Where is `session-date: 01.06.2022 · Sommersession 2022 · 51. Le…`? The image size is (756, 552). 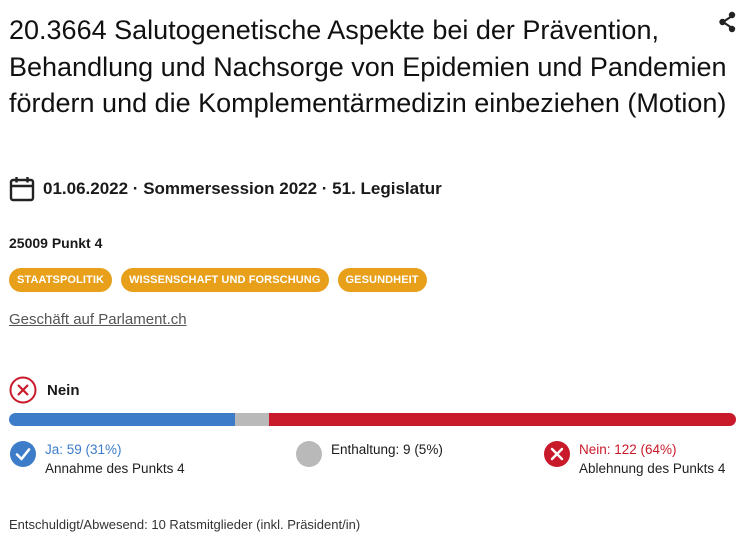
session-date: 01.06.2022 · Sommersession 2022 · 51. Le… is located at coordinates (242, 188).